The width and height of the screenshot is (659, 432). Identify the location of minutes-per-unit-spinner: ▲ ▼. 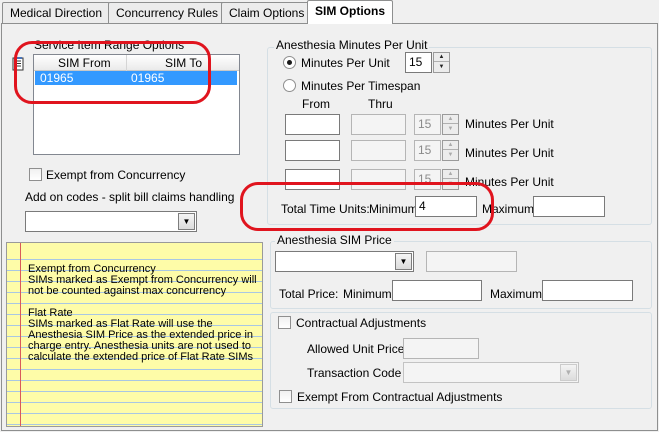
(441, 62).